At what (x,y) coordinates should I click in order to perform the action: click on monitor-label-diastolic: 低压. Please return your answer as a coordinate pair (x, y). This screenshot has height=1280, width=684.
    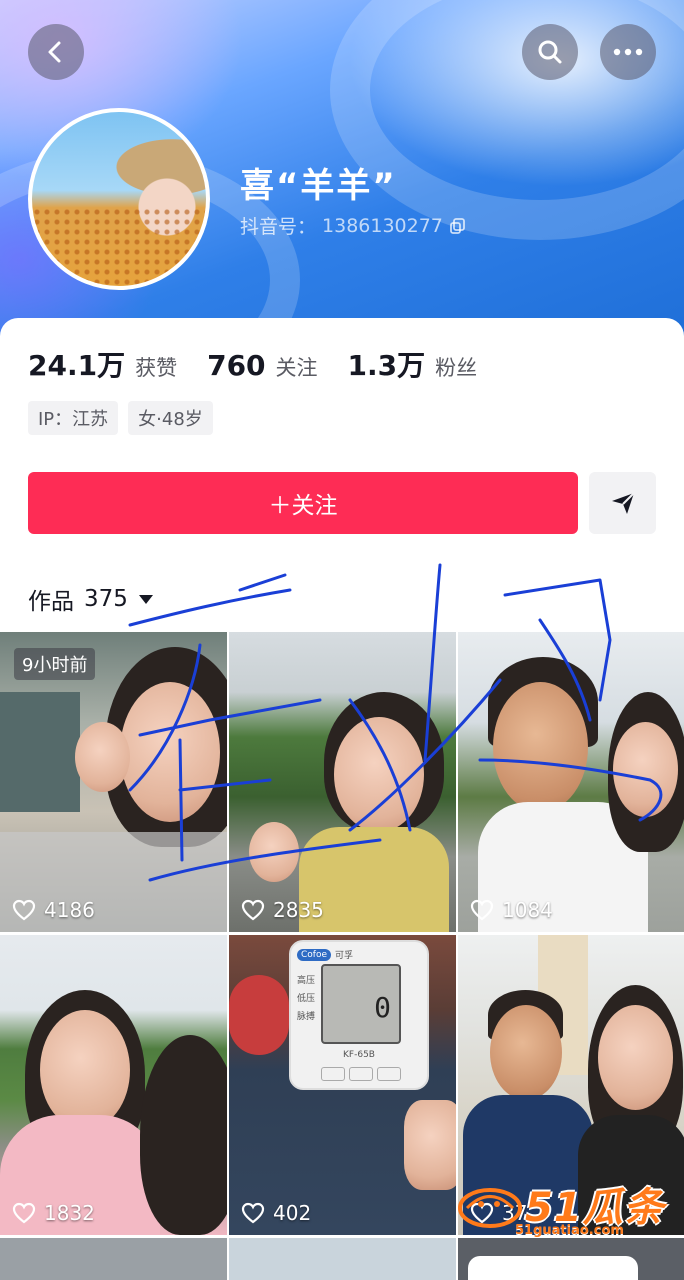
    Looking at the image, I should click on (306, 999).